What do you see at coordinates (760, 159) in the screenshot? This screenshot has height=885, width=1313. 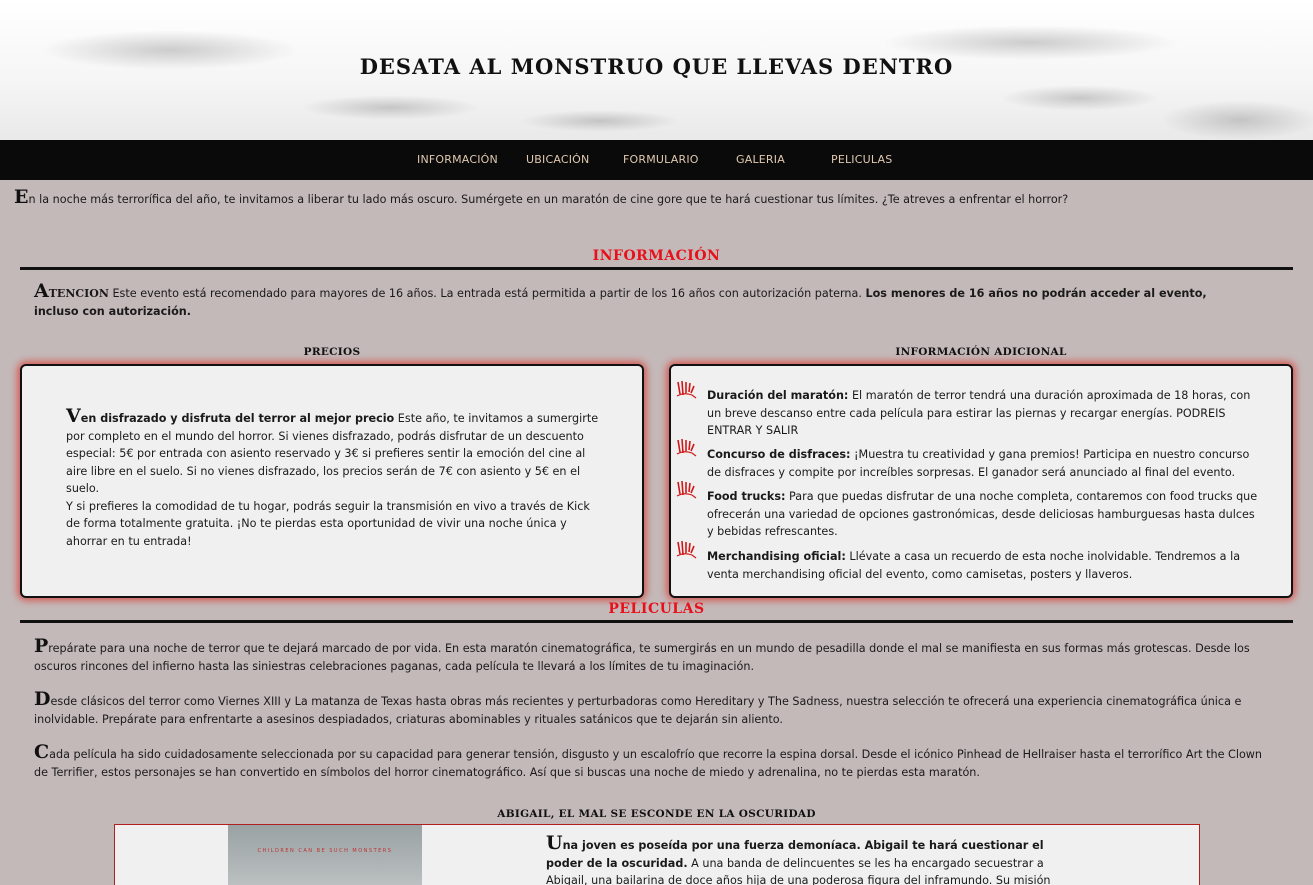 I see `nav-galeria: GALERIA` at bounding box center [760, 159].